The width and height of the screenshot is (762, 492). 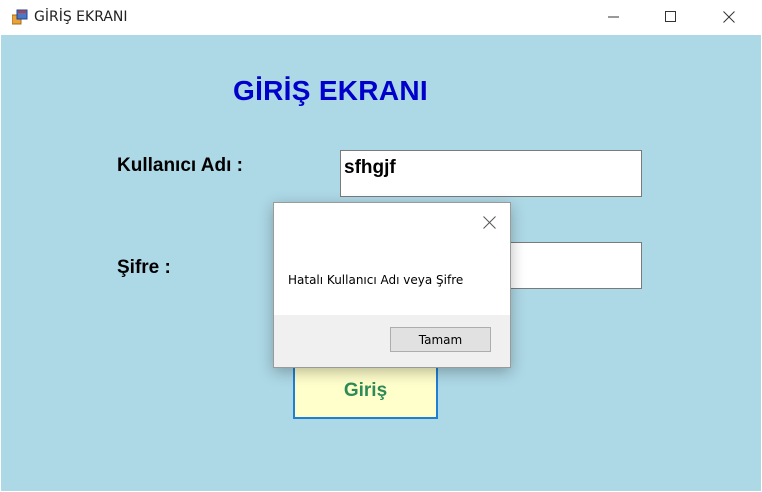 What do you see at coordinates (330, 90) in the screenshot?
I see `page-title: GİRİŞ EKRANI` at bounding box center [330, 90].